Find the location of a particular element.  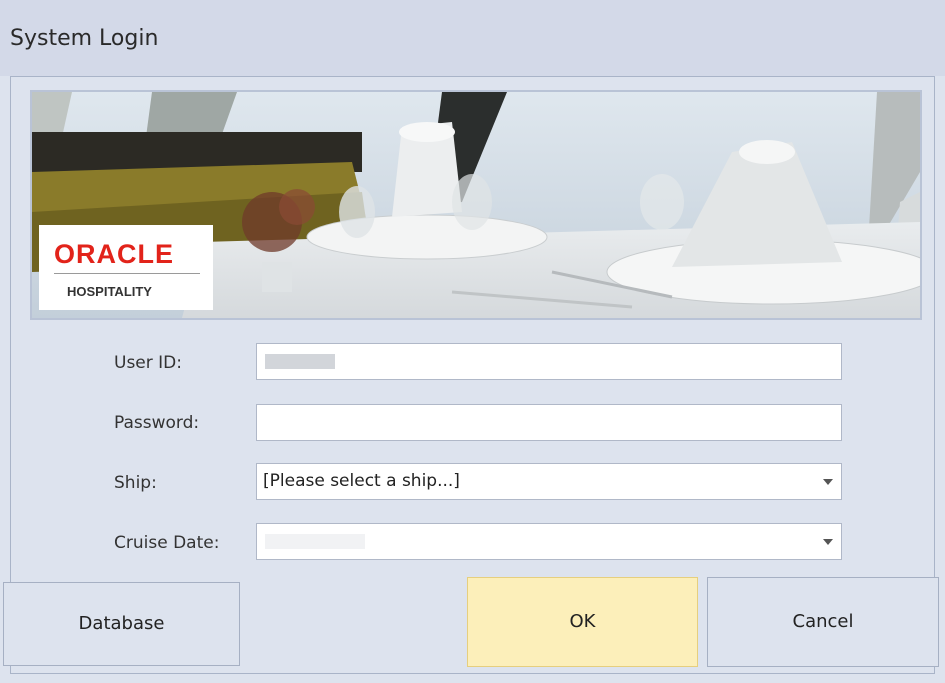

title-bar: System Login is located at coordinates (472, 38).